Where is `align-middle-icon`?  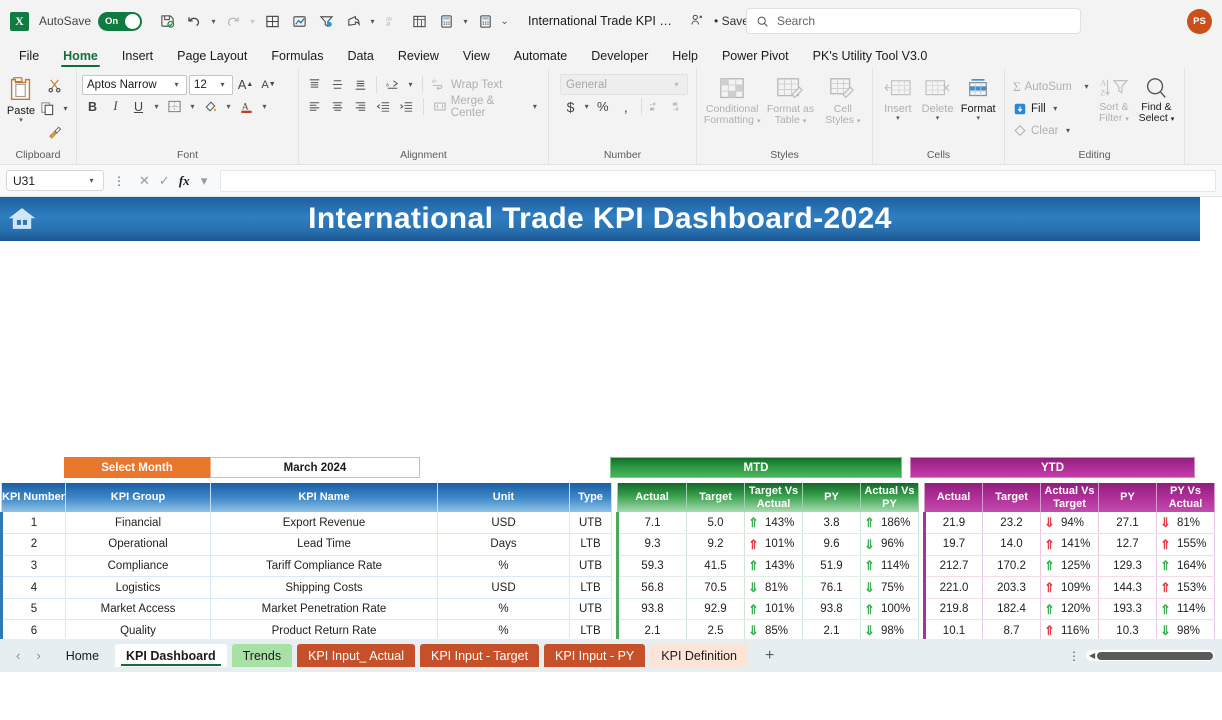
align-middle-icon is located at coordinates (337, 84).